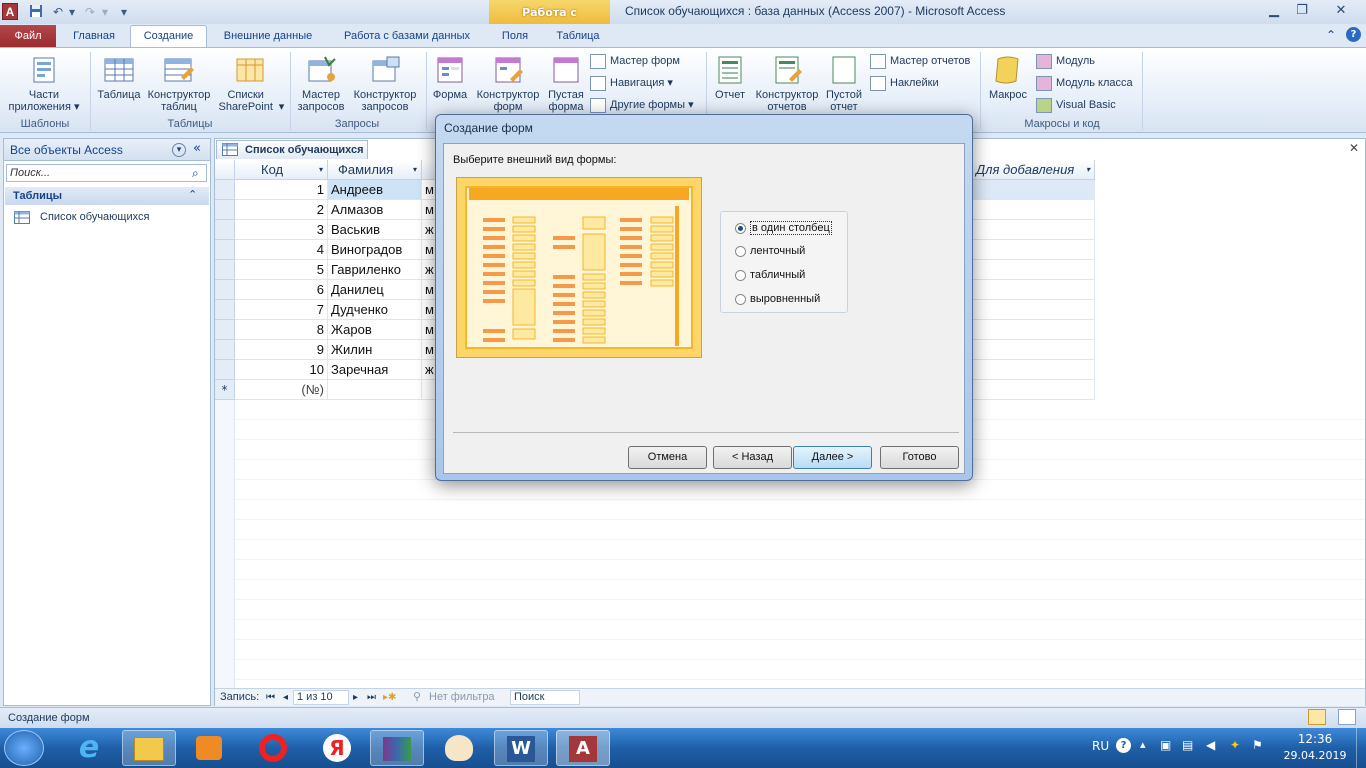 The image size is (1366, 768). What do you see at coordinates (667, 457) in the screenshot?
I see `cancel-button: Отмена` at bounding box center [667, 457].